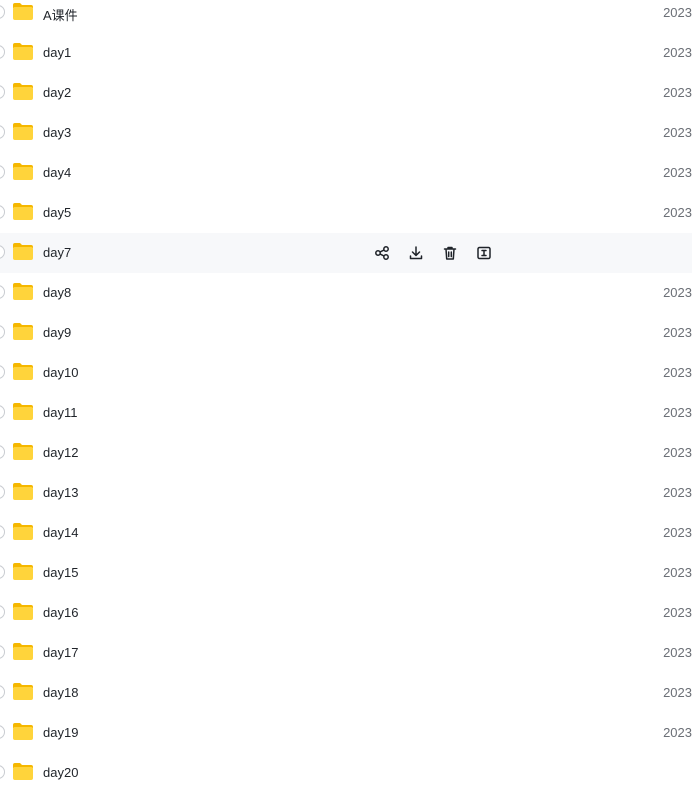 The image size is (692, 793). I want to click on file-row: day9 2023, so click(346, 333).